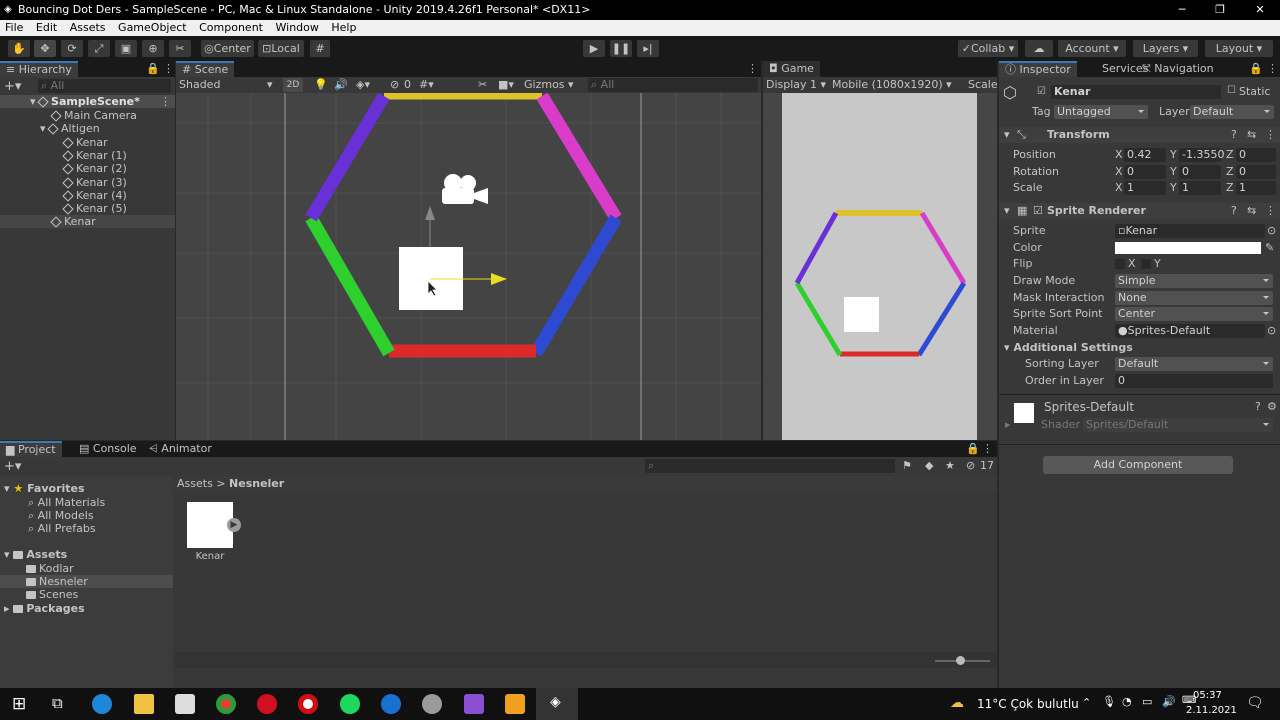  Describe the element at coordinates (1109, 701) in the screenshot. I see `microphone-icon: 🎙` at that location.